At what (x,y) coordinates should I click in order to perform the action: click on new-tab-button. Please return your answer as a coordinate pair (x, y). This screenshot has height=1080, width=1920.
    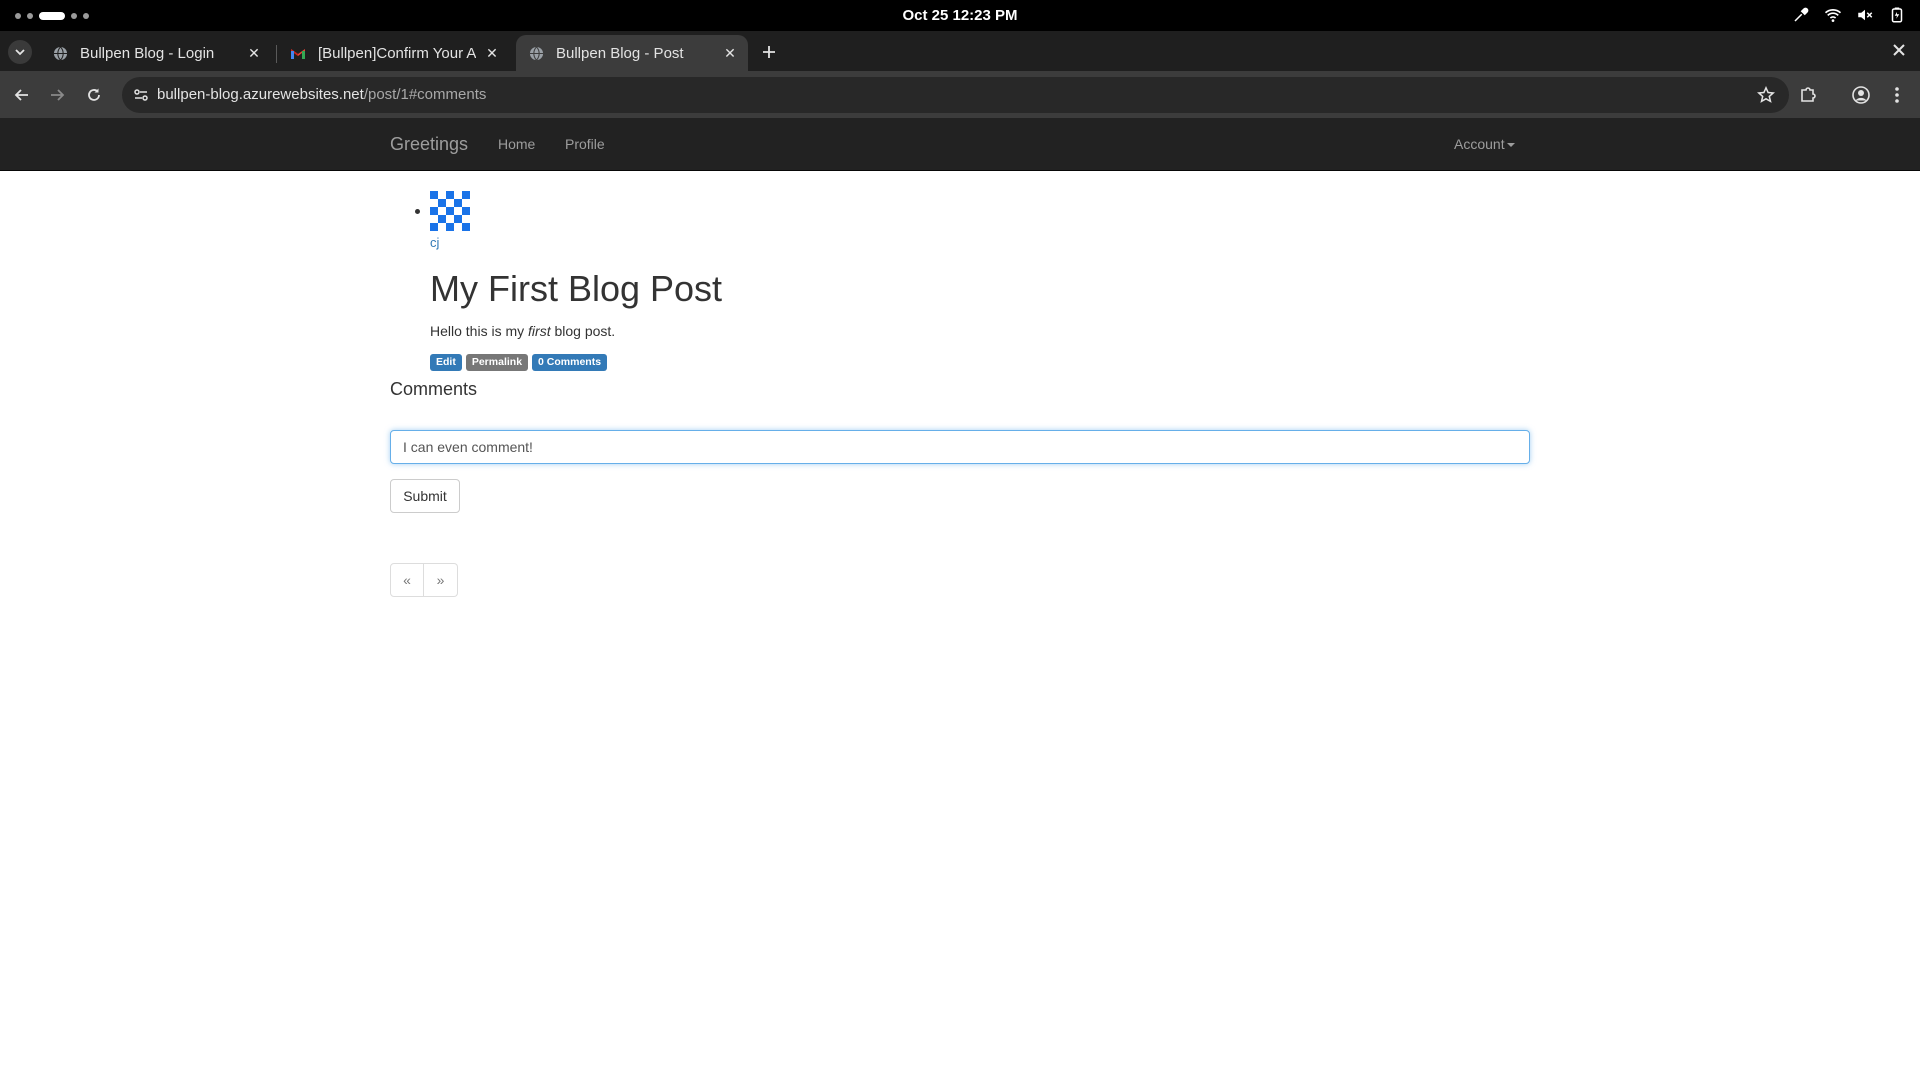
    Looking at the image, I should click on (769, 52).